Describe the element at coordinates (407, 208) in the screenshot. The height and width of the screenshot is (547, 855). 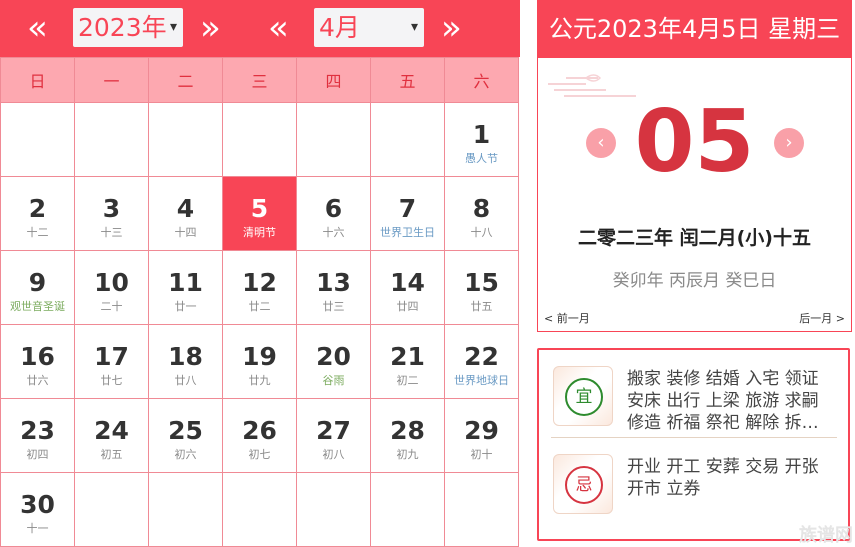
I see `day-number: 7` at that location.